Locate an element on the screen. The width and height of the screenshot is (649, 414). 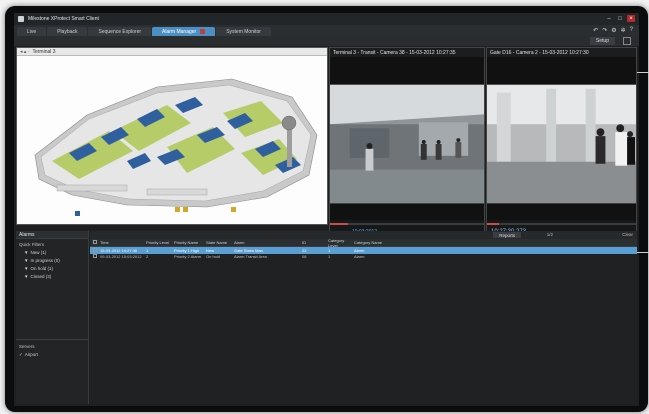
filter-label: Closed (3) is located at coordinates (41, 276).